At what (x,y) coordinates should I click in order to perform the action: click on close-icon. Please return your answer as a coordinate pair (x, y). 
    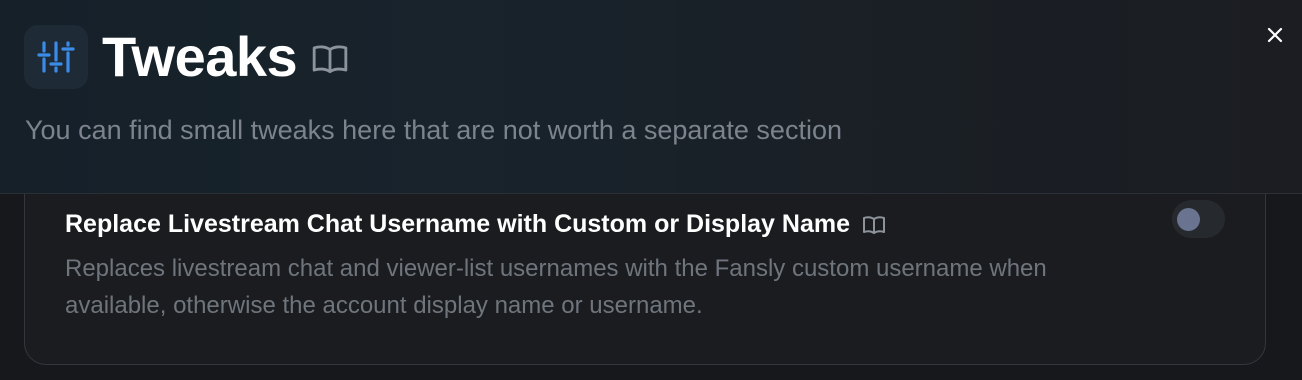
    Looking at the image, I should click on (1275, 35).